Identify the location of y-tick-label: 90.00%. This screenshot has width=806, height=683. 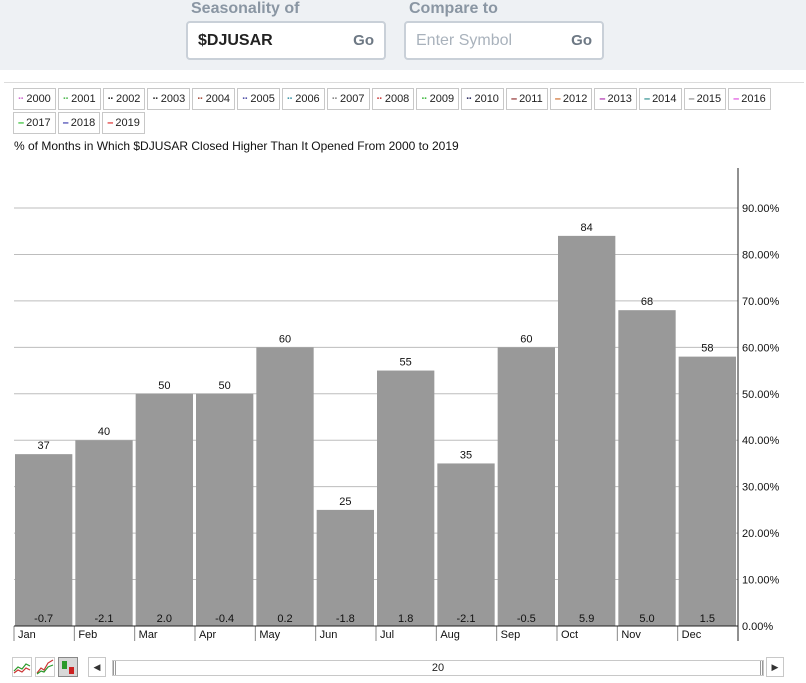
(761, 209).